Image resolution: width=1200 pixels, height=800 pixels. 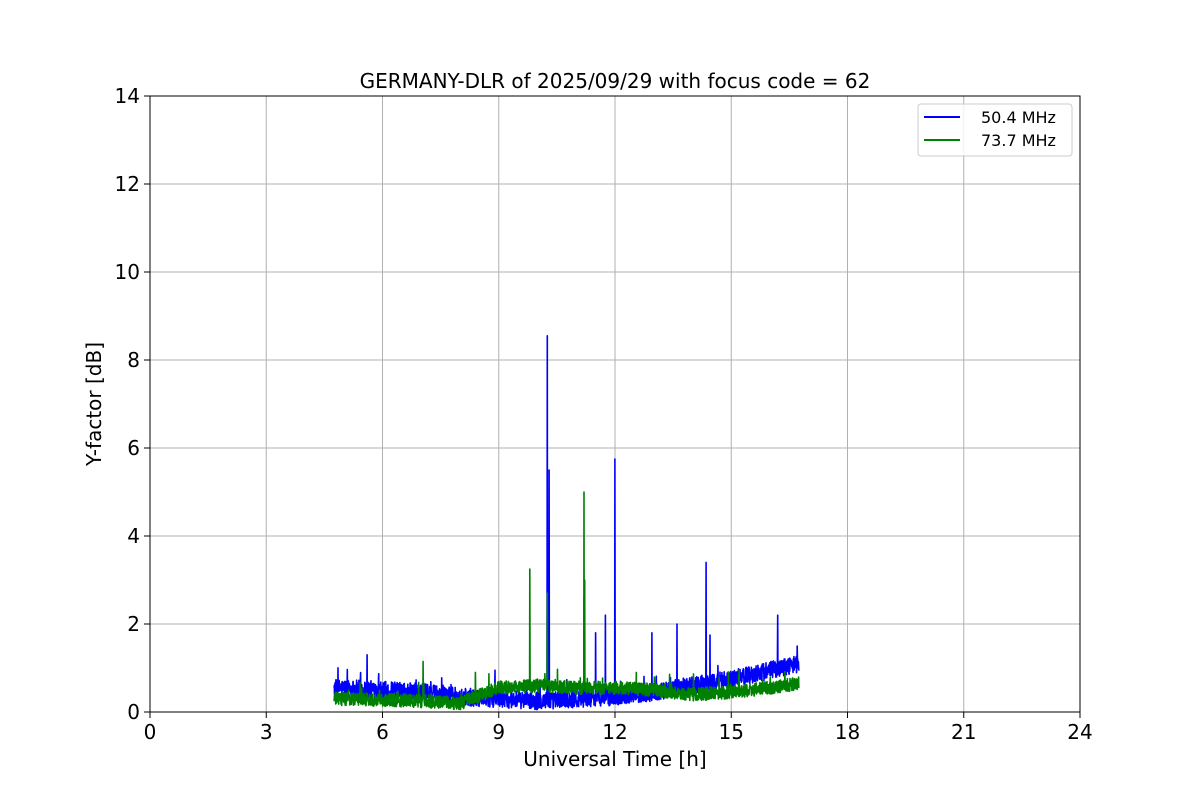 What do you see at coordinates (94, 404) in the screenshot?
I see `y-axis-label: Y-factor [dB]` at bounding box center [94, 404].